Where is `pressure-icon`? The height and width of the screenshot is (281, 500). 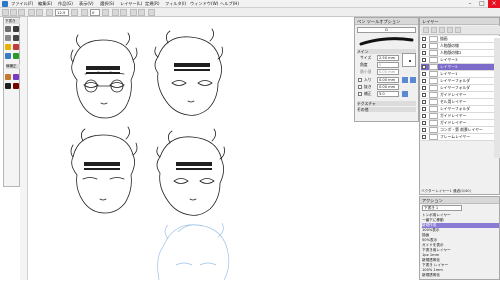 pressure-icon is located at coordinates (405, 80).